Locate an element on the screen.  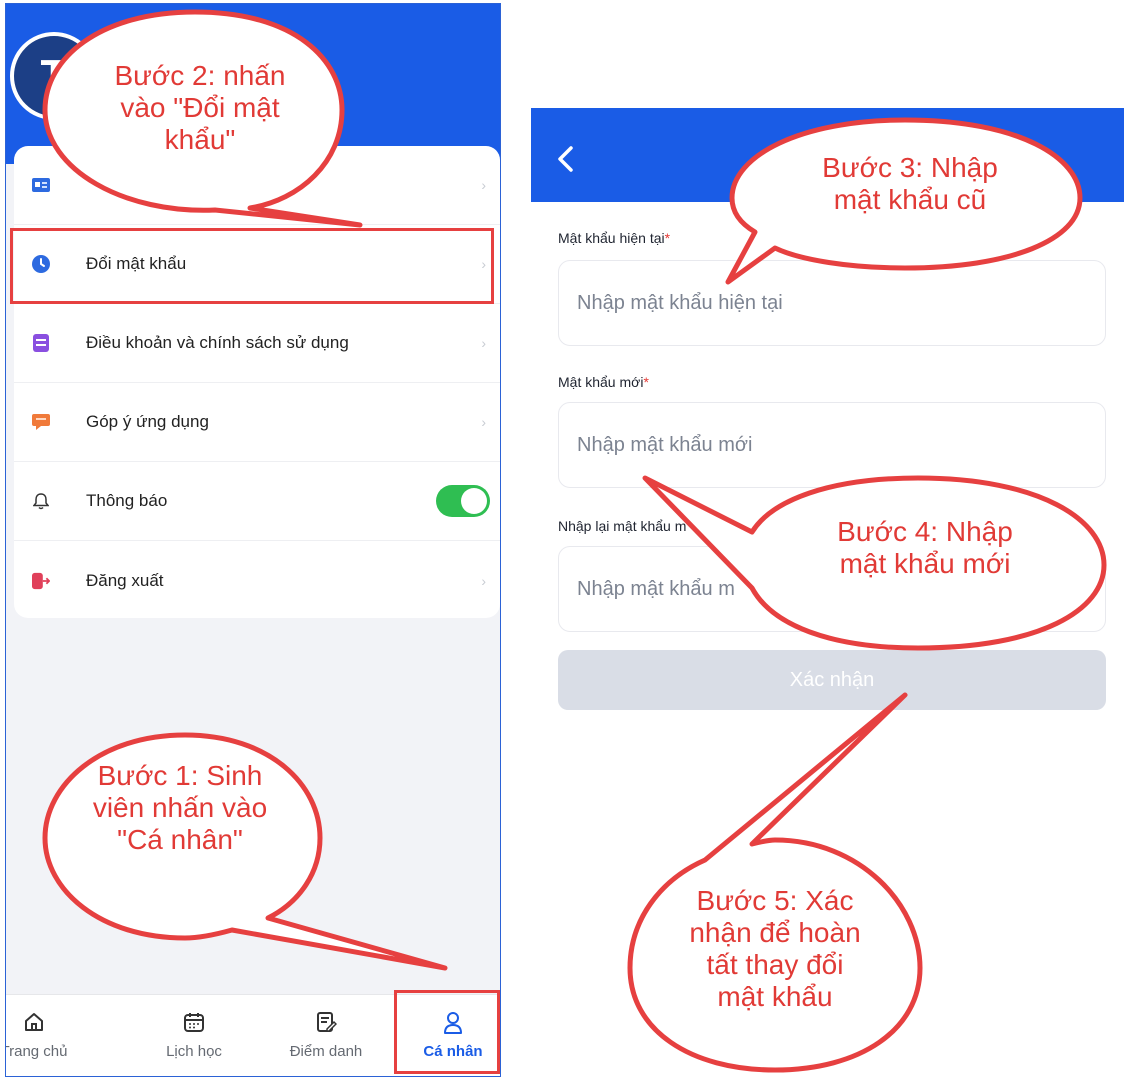
callout-step5-bubble is located at coordinates (775, 882).